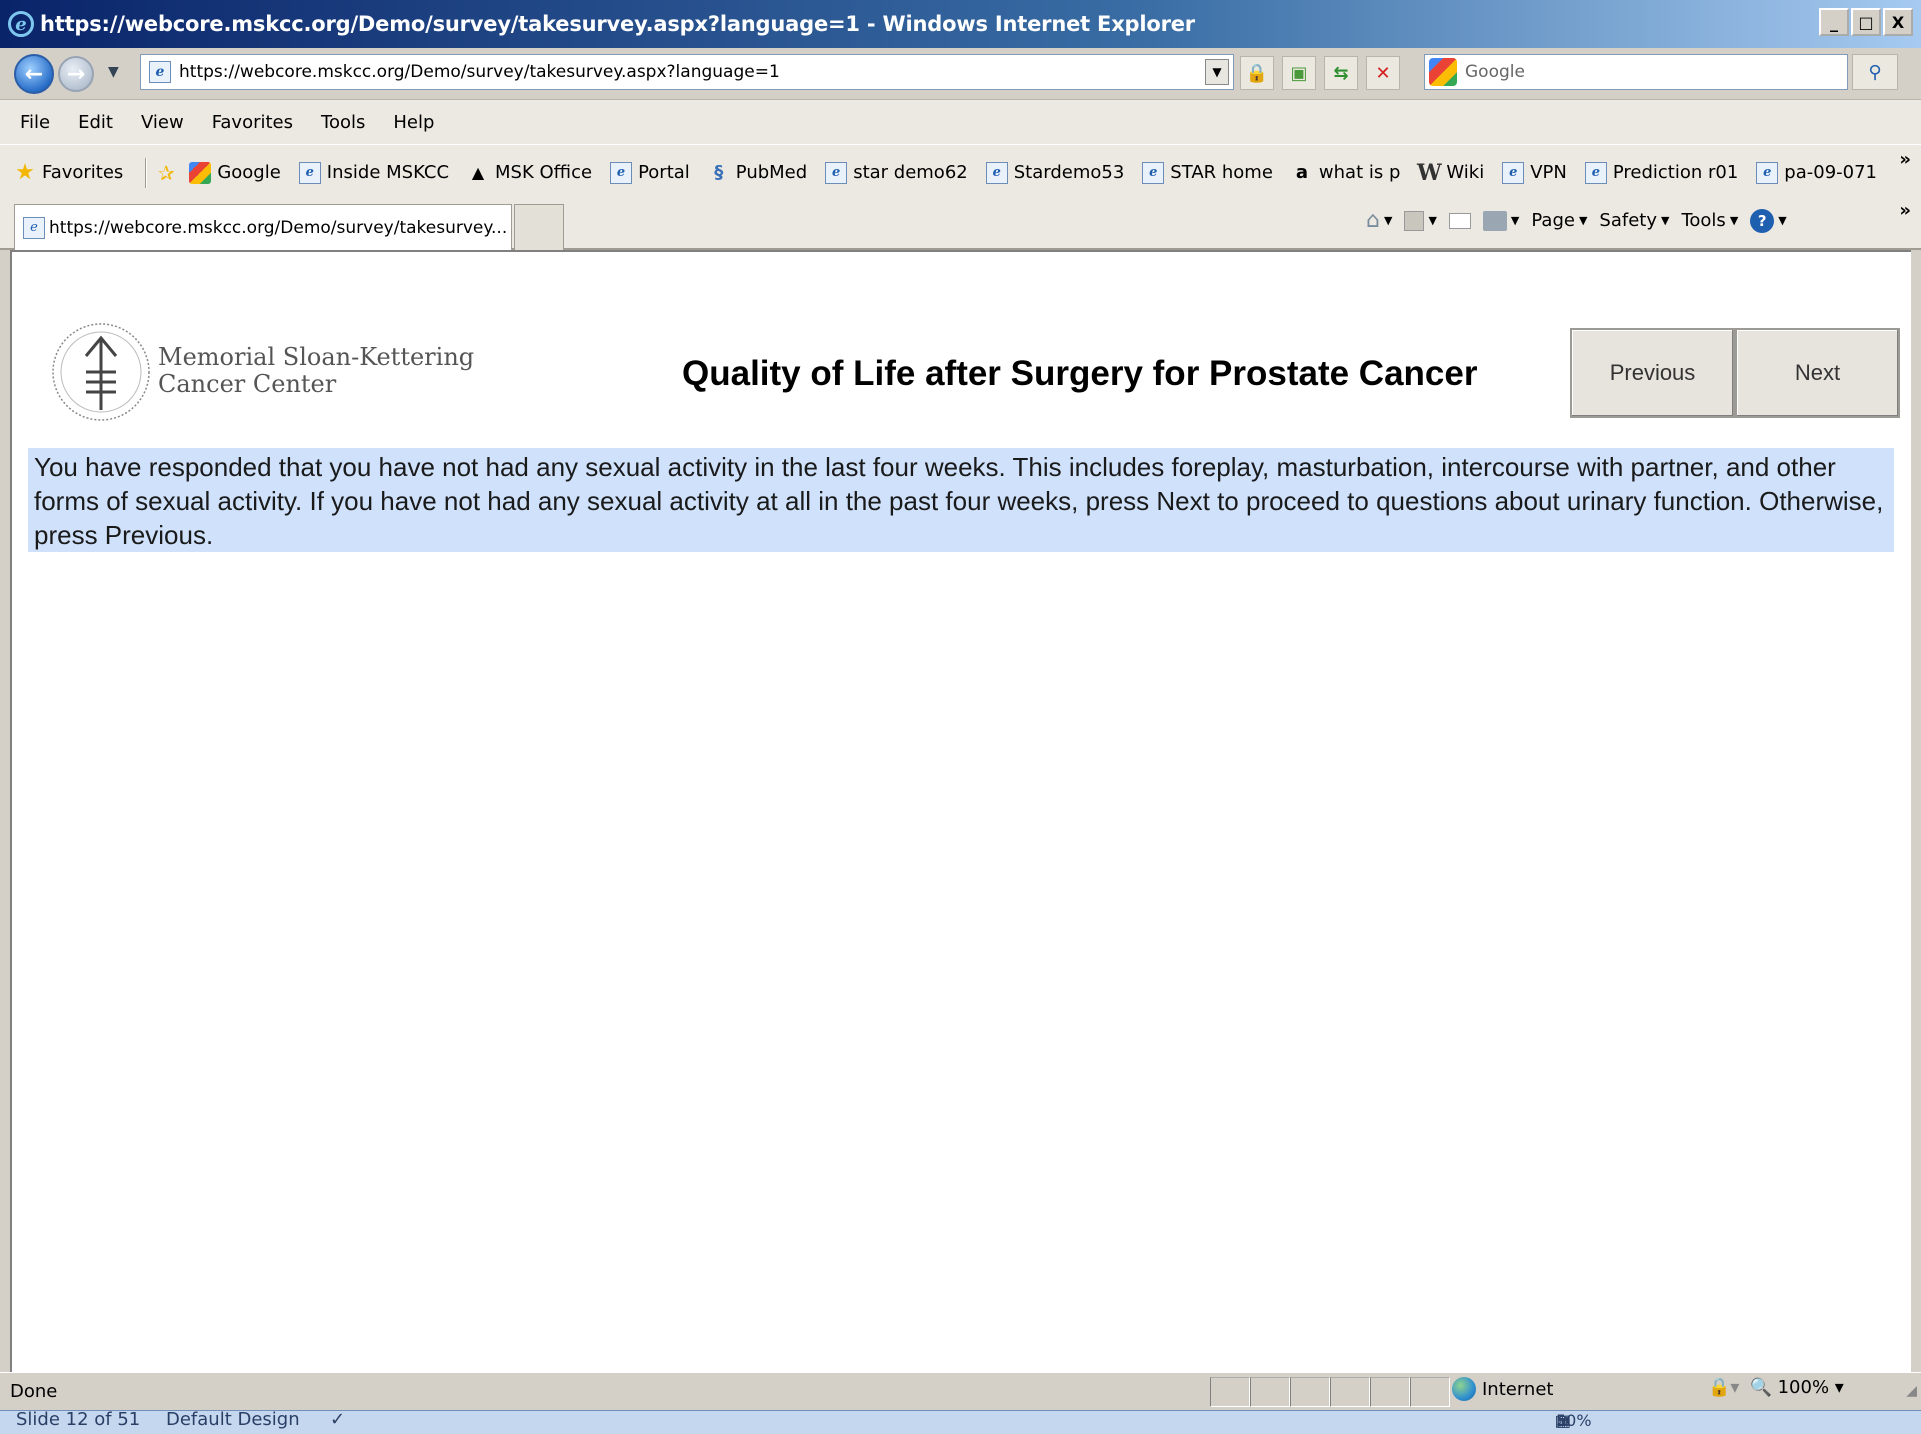  Describe the element at coordinates (21, 24) in the screenshot. I see `internet-explorer-icon: e` at that location.